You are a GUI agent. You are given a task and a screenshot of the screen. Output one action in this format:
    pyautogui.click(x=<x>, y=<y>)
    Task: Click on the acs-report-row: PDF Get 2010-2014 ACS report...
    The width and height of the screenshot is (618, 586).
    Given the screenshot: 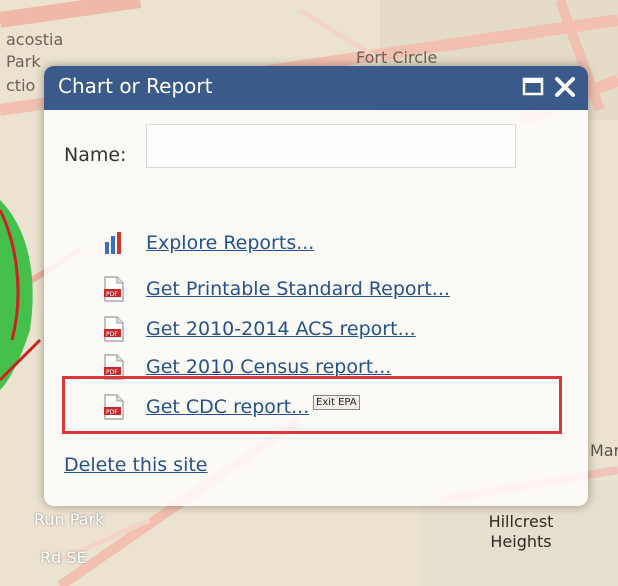 What is the action you would take?
    pyautogui.click(x=322, y=331)
    